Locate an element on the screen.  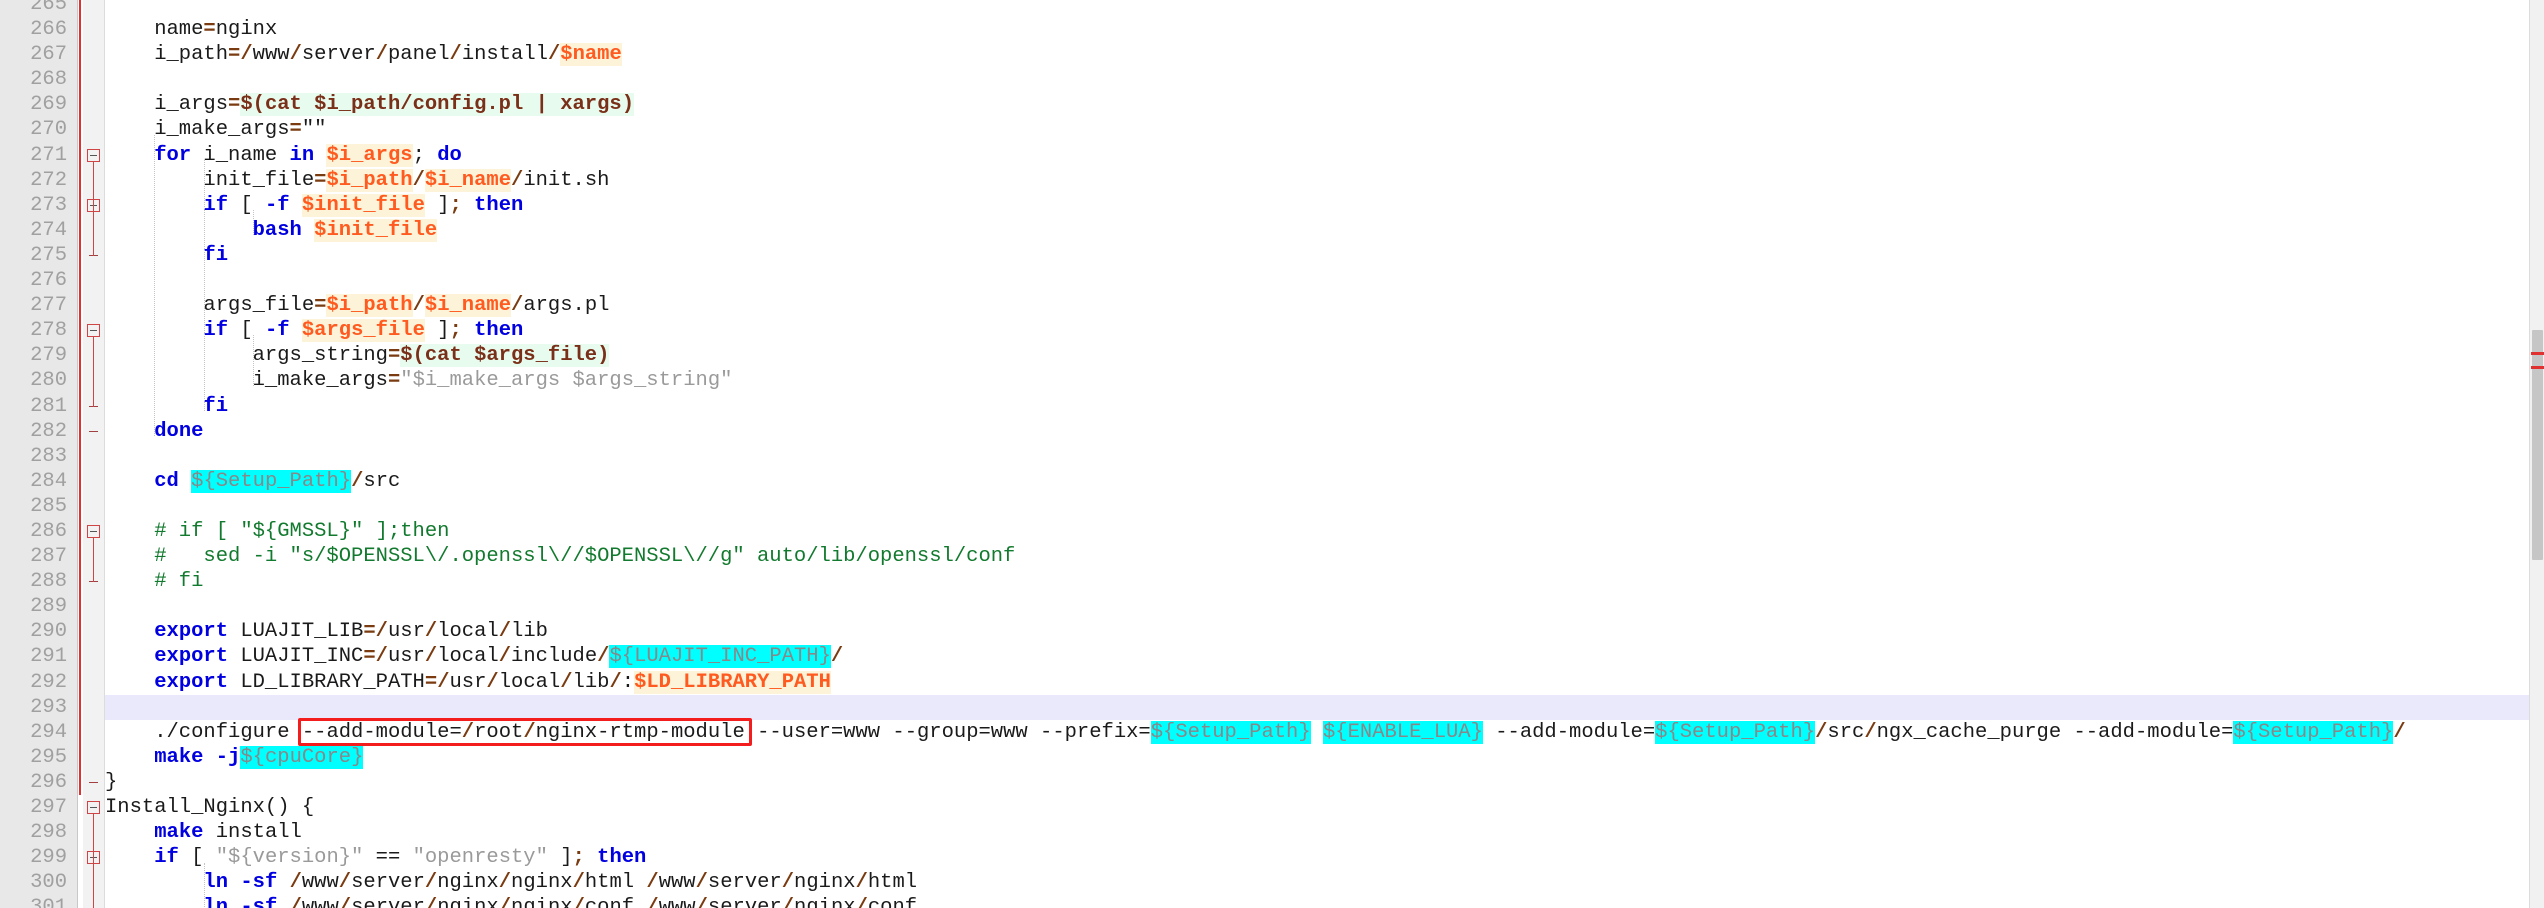
vertical-scrollbar is located at coordinates (2536, 454).